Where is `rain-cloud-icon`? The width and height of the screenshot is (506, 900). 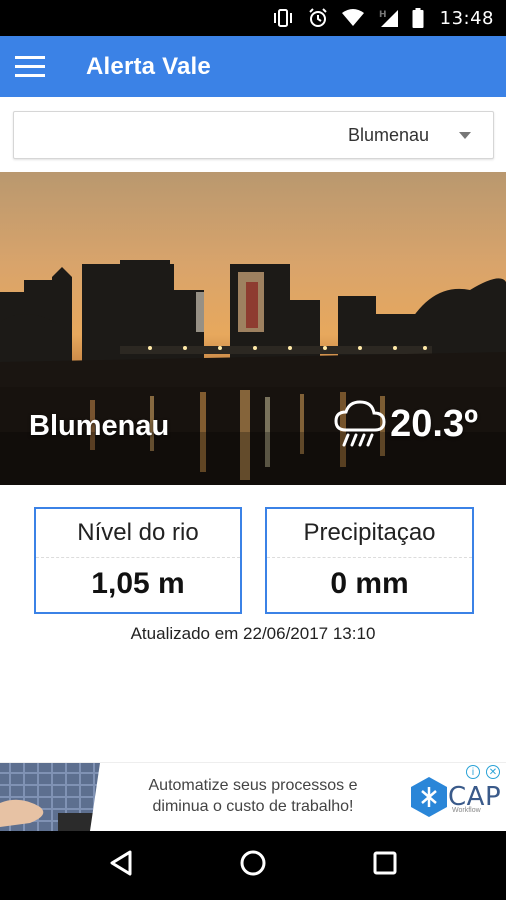
rain-cloud-icon is located at coordinates (360, 423).